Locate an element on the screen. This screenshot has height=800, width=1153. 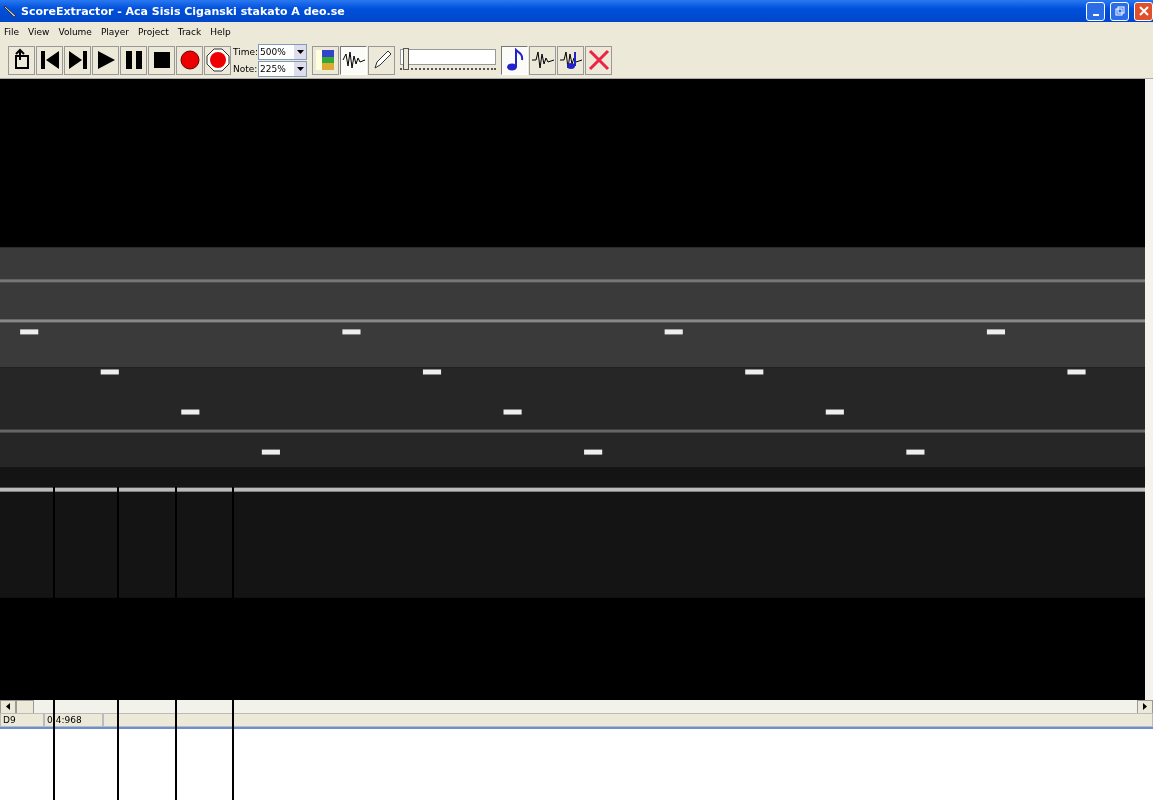
record-icon is located at coordinates (189, 60).